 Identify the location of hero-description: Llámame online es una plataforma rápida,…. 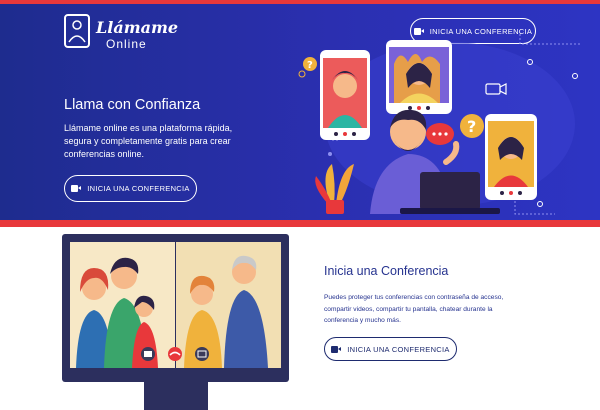
(148, 141).